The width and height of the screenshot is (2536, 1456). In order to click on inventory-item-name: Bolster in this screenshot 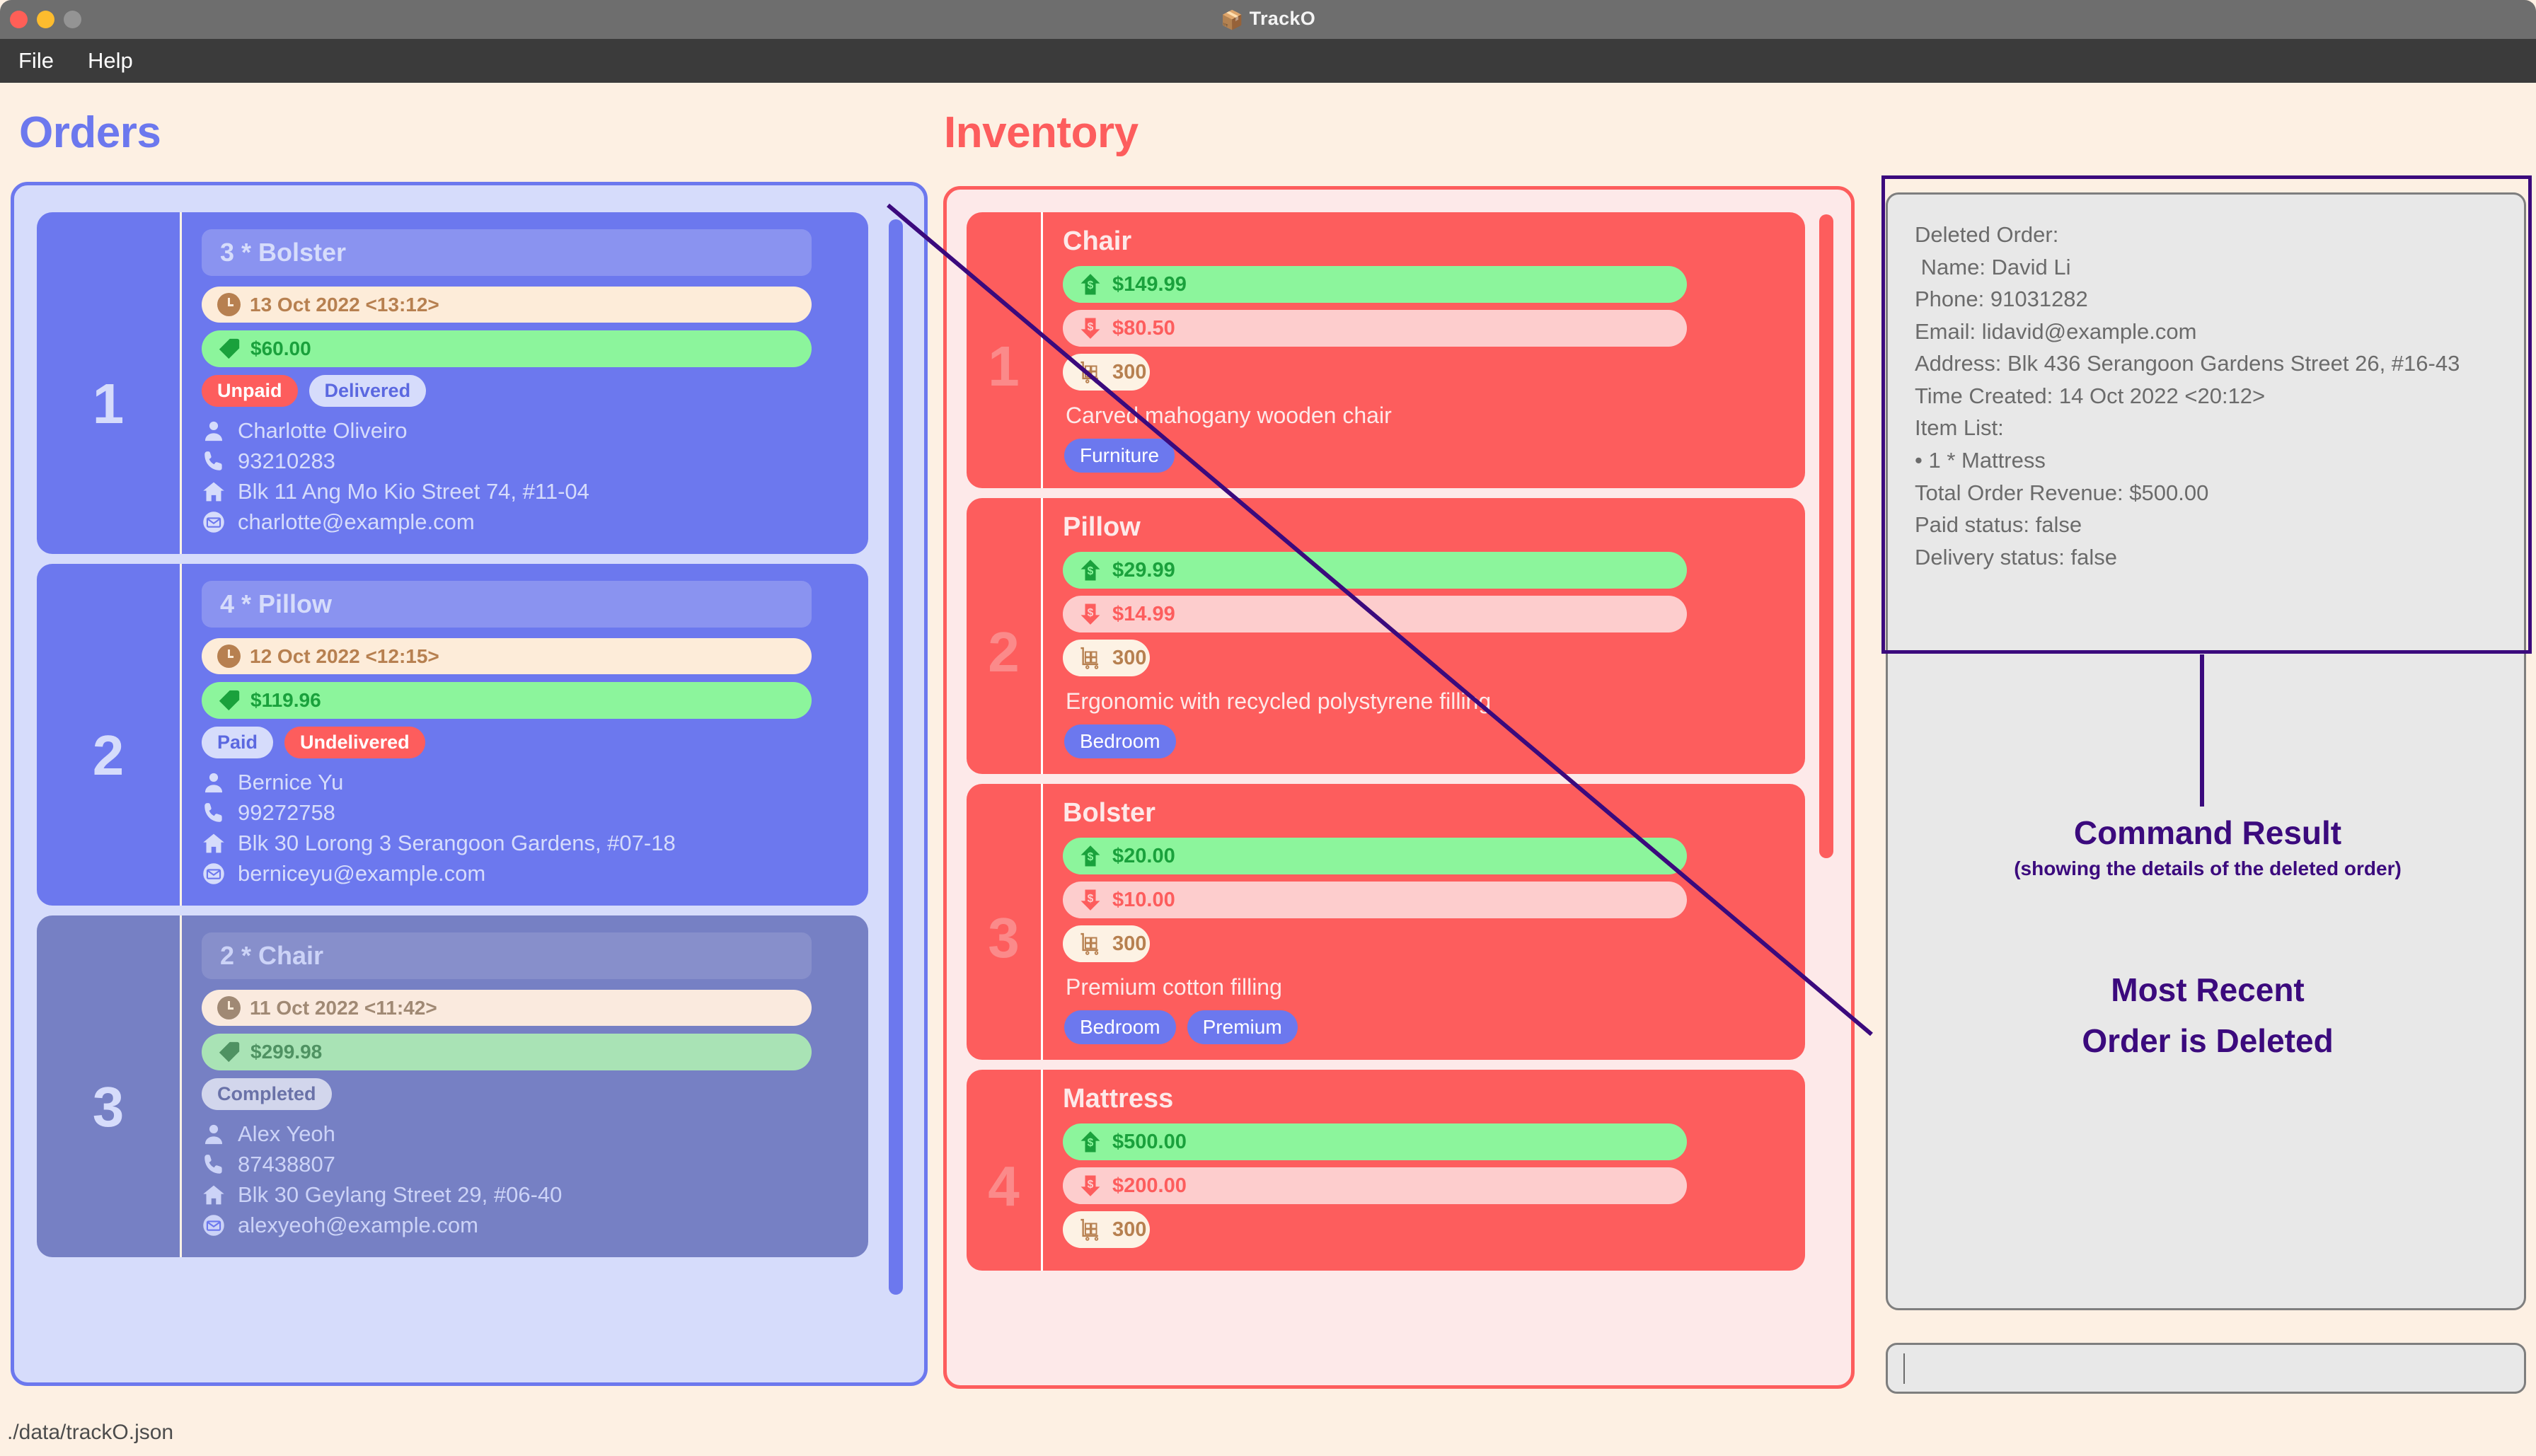, I will do `click(1109, 813)`.